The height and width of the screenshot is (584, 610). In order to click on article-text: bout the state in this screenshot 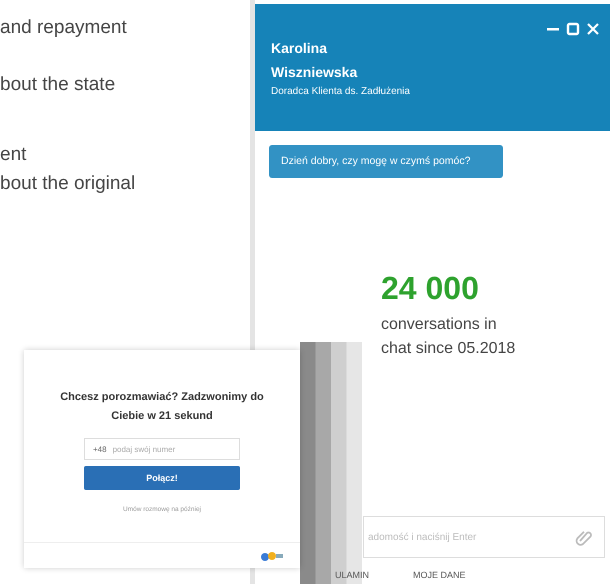, I will do `click(58, 85)`.